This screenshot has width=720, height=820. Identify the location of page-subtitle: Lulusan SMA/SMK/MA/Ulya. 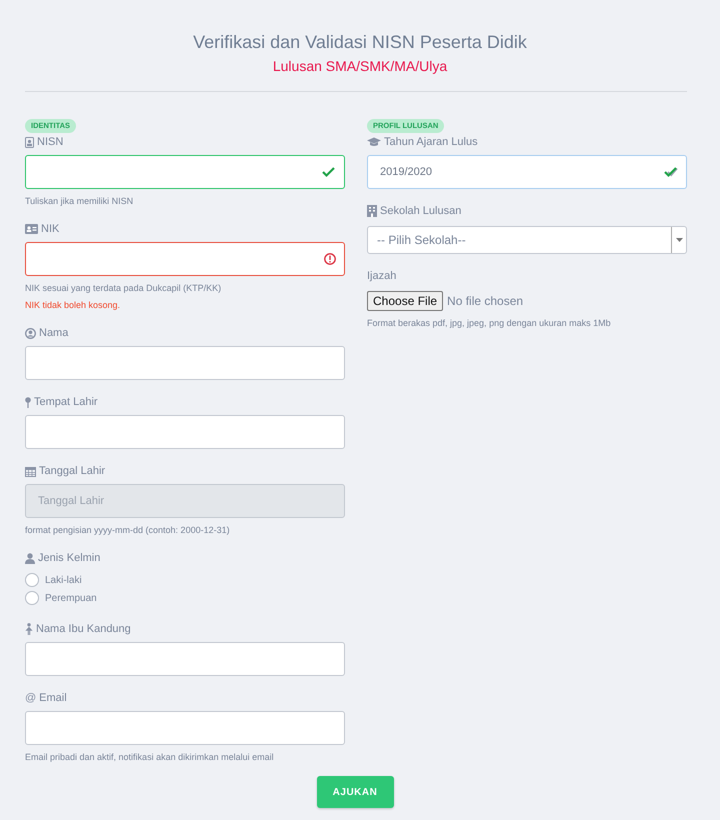
(360, 66).